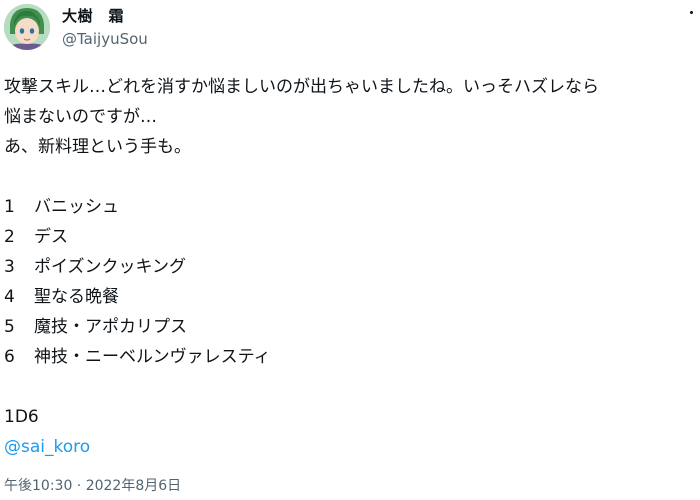 This screenshot has width=700, height=500. What do you see at coordinates (105, 39) in the screenshot?
I see `author-handle: @TaijyuSou` at bounding box center [105, 39].